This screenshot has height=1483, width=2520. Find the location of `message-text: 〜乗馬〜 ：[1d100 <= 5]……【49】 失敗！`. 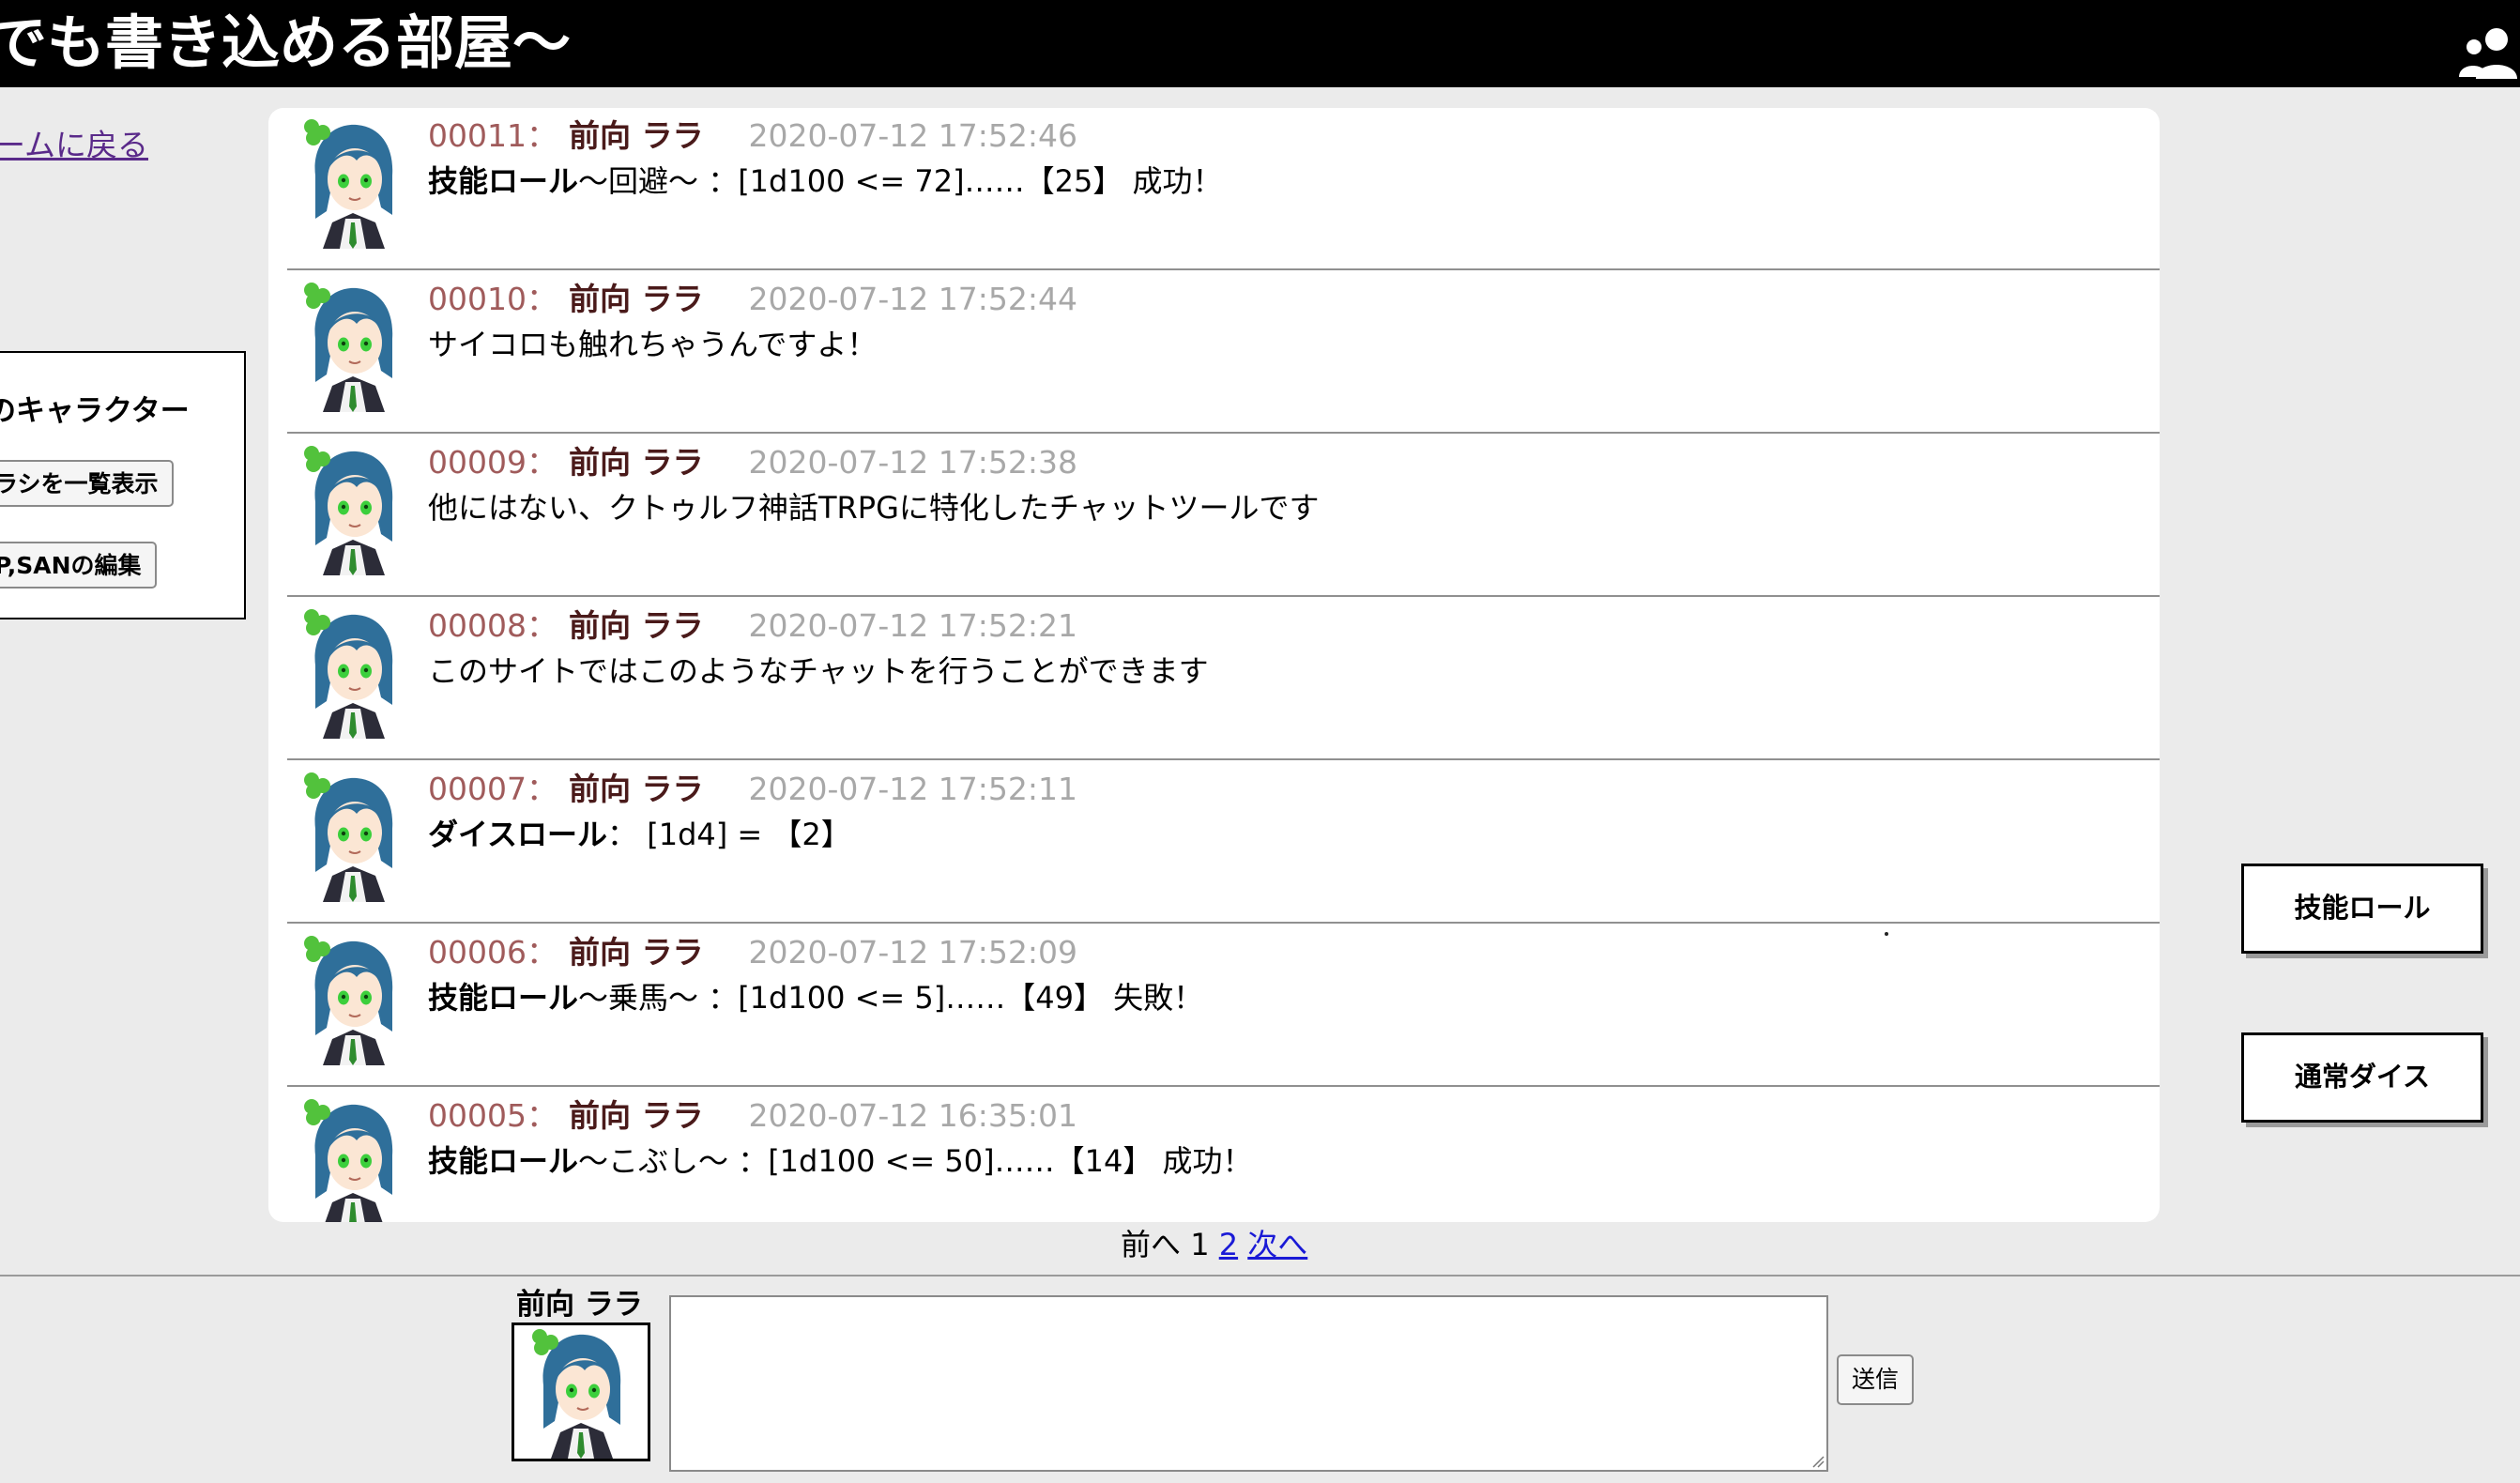

message-text: 〜乗馬〜 ：[1d100 <= 5]……【49】 失敗！ is located at coordinates (891, 998).